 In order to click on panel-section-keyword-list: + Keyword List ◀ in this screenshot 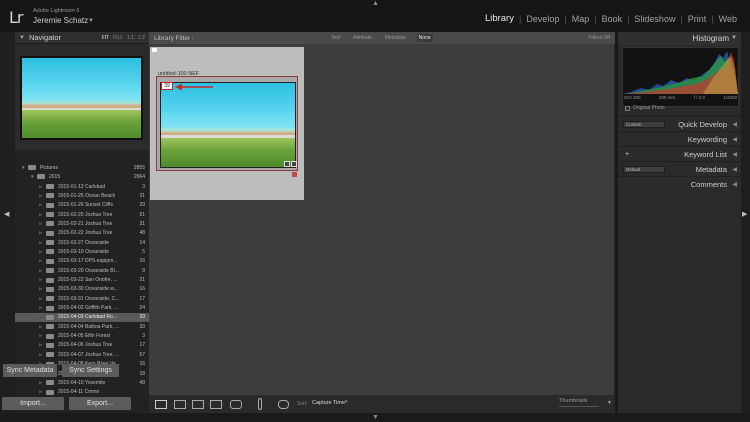, I will do `click(679, 153)`.